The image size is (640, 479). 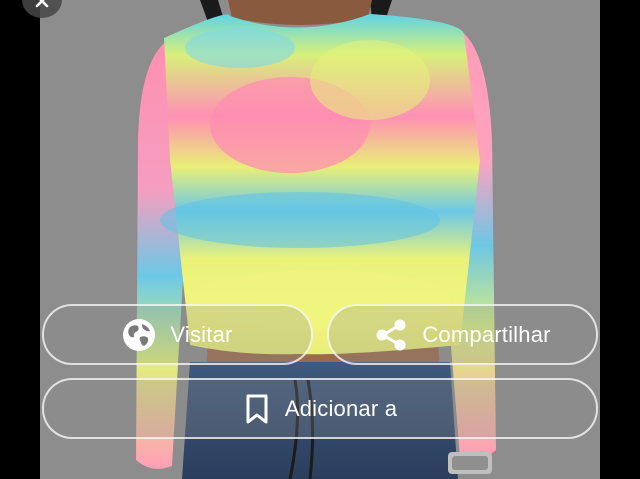 What do you see at coordinates (341, 408) in the screenshot?
I see `add-label: Adicionar a` at bounding box center [341, 408].